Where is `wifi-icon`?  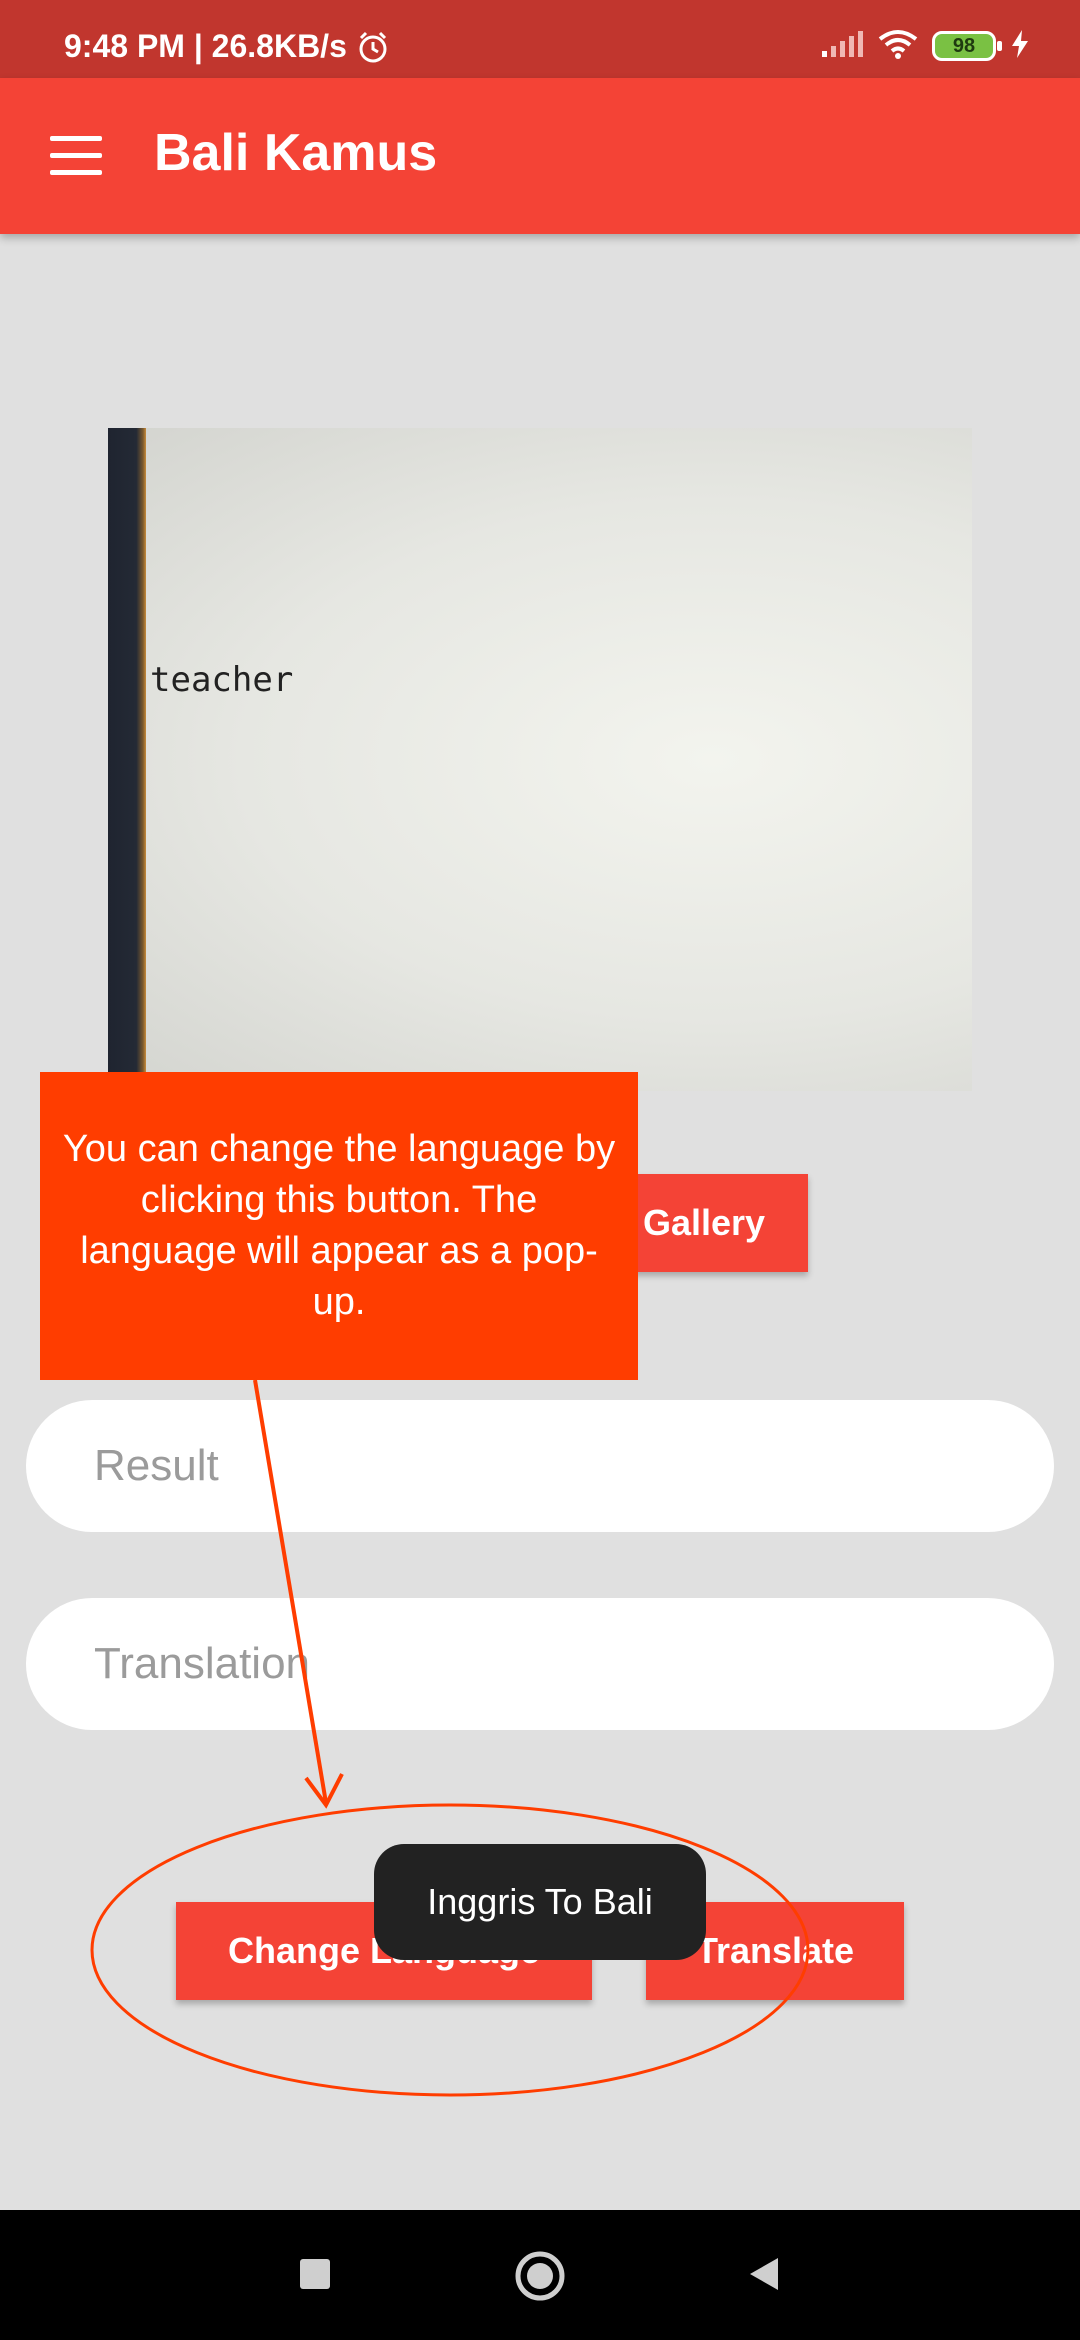 wifi-icon is located at coordinates (898, 46).